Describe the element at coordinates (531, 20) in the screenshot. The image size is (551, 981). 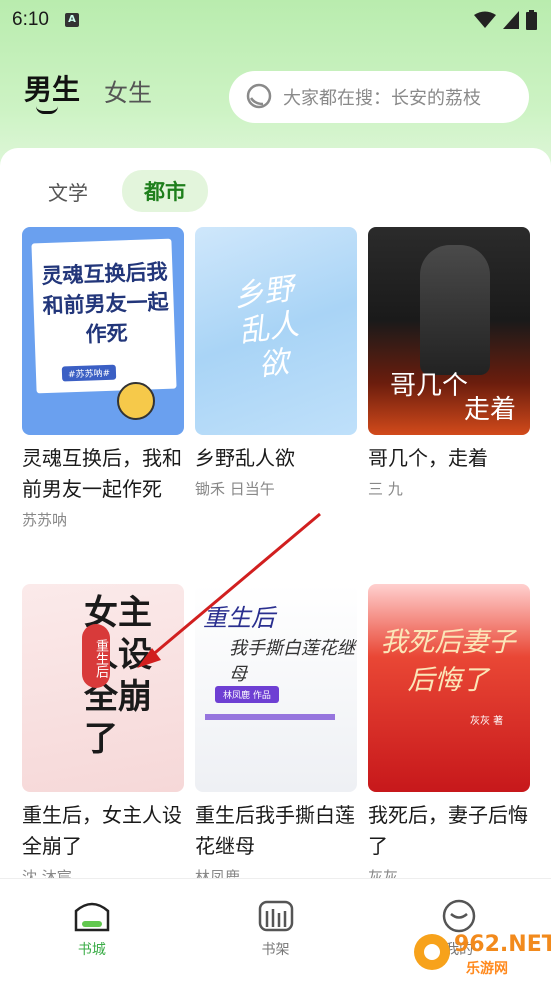
I see `battery-icon` at that location.